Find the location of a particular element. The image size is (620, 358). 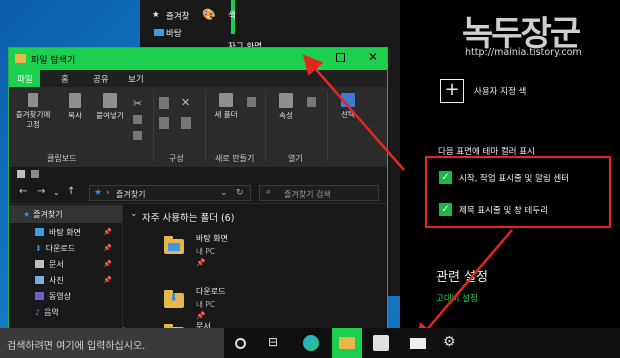

store-icon is located at coordinates (381, 343).